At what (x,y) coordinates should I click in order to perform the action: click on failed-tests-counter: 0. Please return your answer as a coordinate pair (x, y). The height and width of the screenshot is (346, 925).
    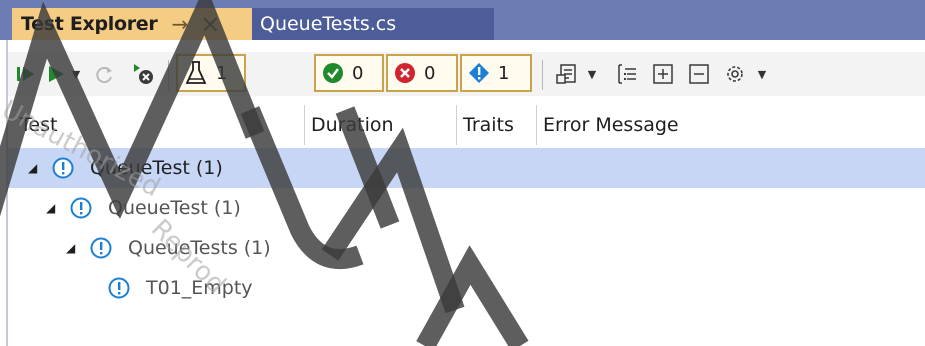
    Looking at the image, I should click on (422, 73).